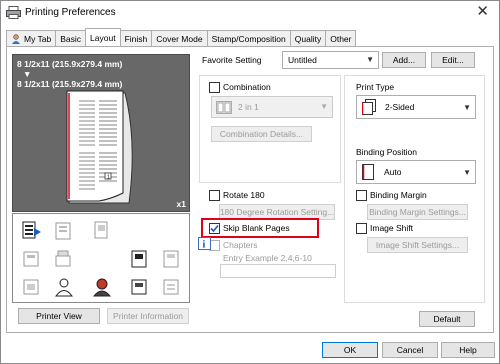 Image resolution: width=500 pixels, height=364 pixels. What do you see at coordinates (99, 147) in the screenshot?
I see `page-preview-icon: 1` at bounding box center [99, 147].